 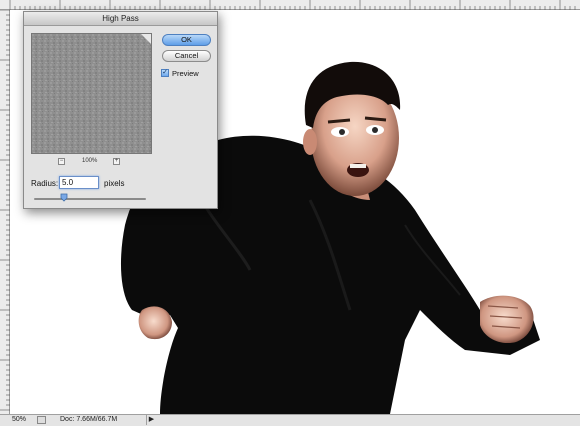 What do you see at coordinates (114, 183) in the screenshot?
I see `radius-unit-label: pixels` at bounding box center [114, 183].